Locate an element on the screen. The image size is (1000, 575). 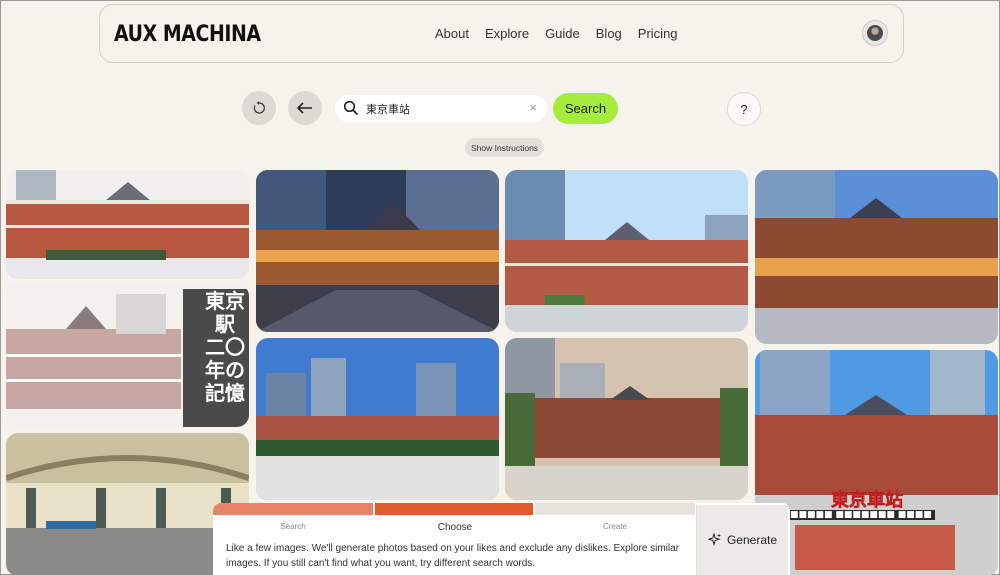
gallery-image: 東京車站 ■■■■■ ■■■■■■■ ■■■■ is located at coordinates (876, 462).